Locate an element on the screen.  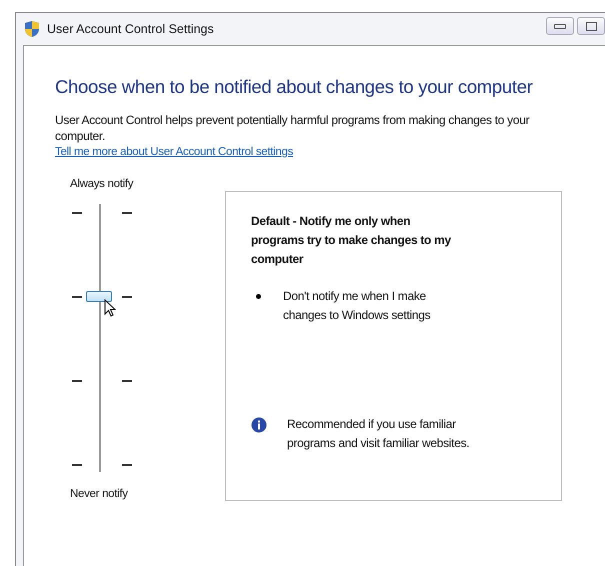
page-heading: Choose when to be notified about changes to your computer is located at coordinates (294, 87).